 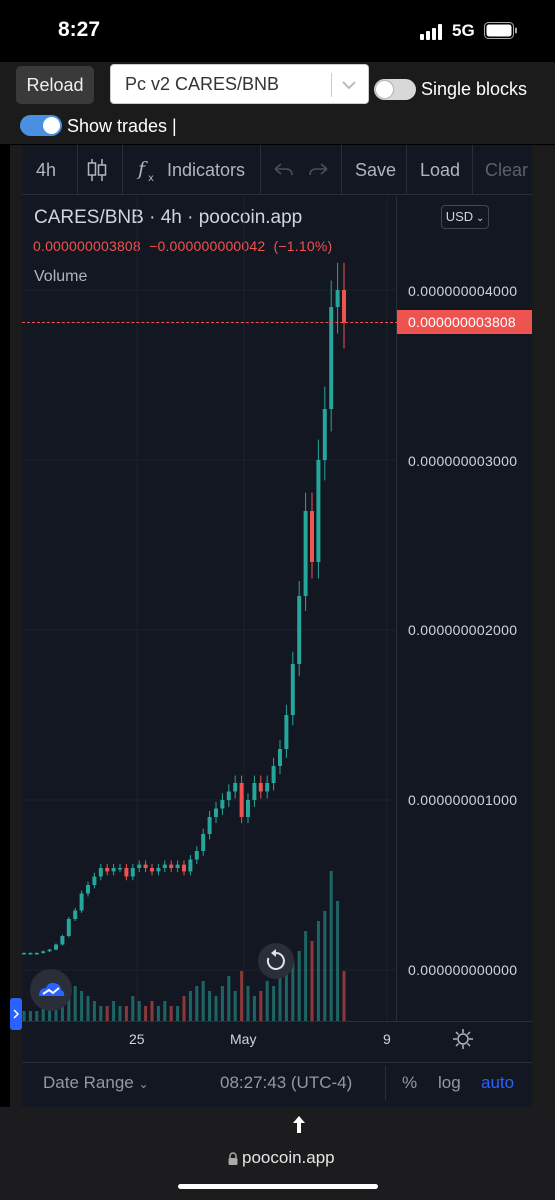 What do you see at coordinates (463, 970) in the screenshot?
I see `y-tick-label: 0.000000000000` at bounding box center [463, 970].